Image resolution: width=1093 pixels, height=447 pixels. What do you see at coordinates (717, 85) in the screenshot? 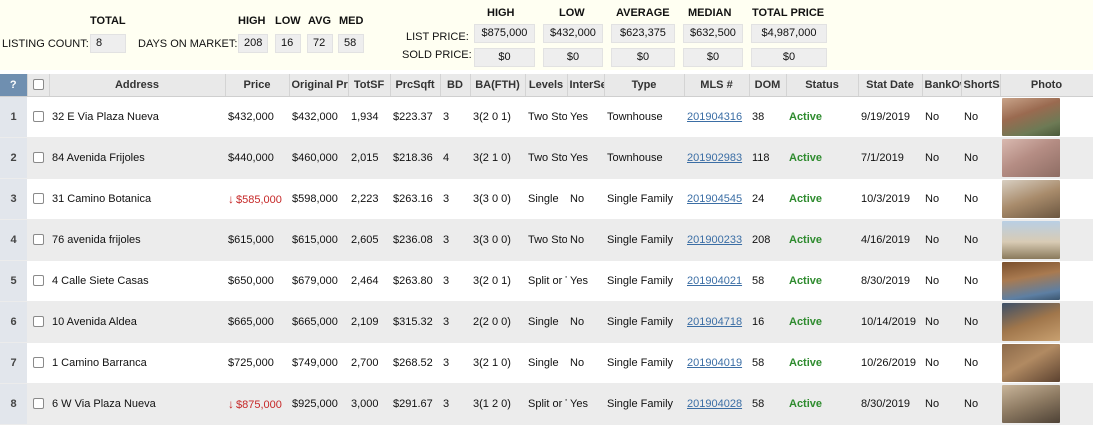
I see `column-mls: MLS #` at bounding box center [717, 85].